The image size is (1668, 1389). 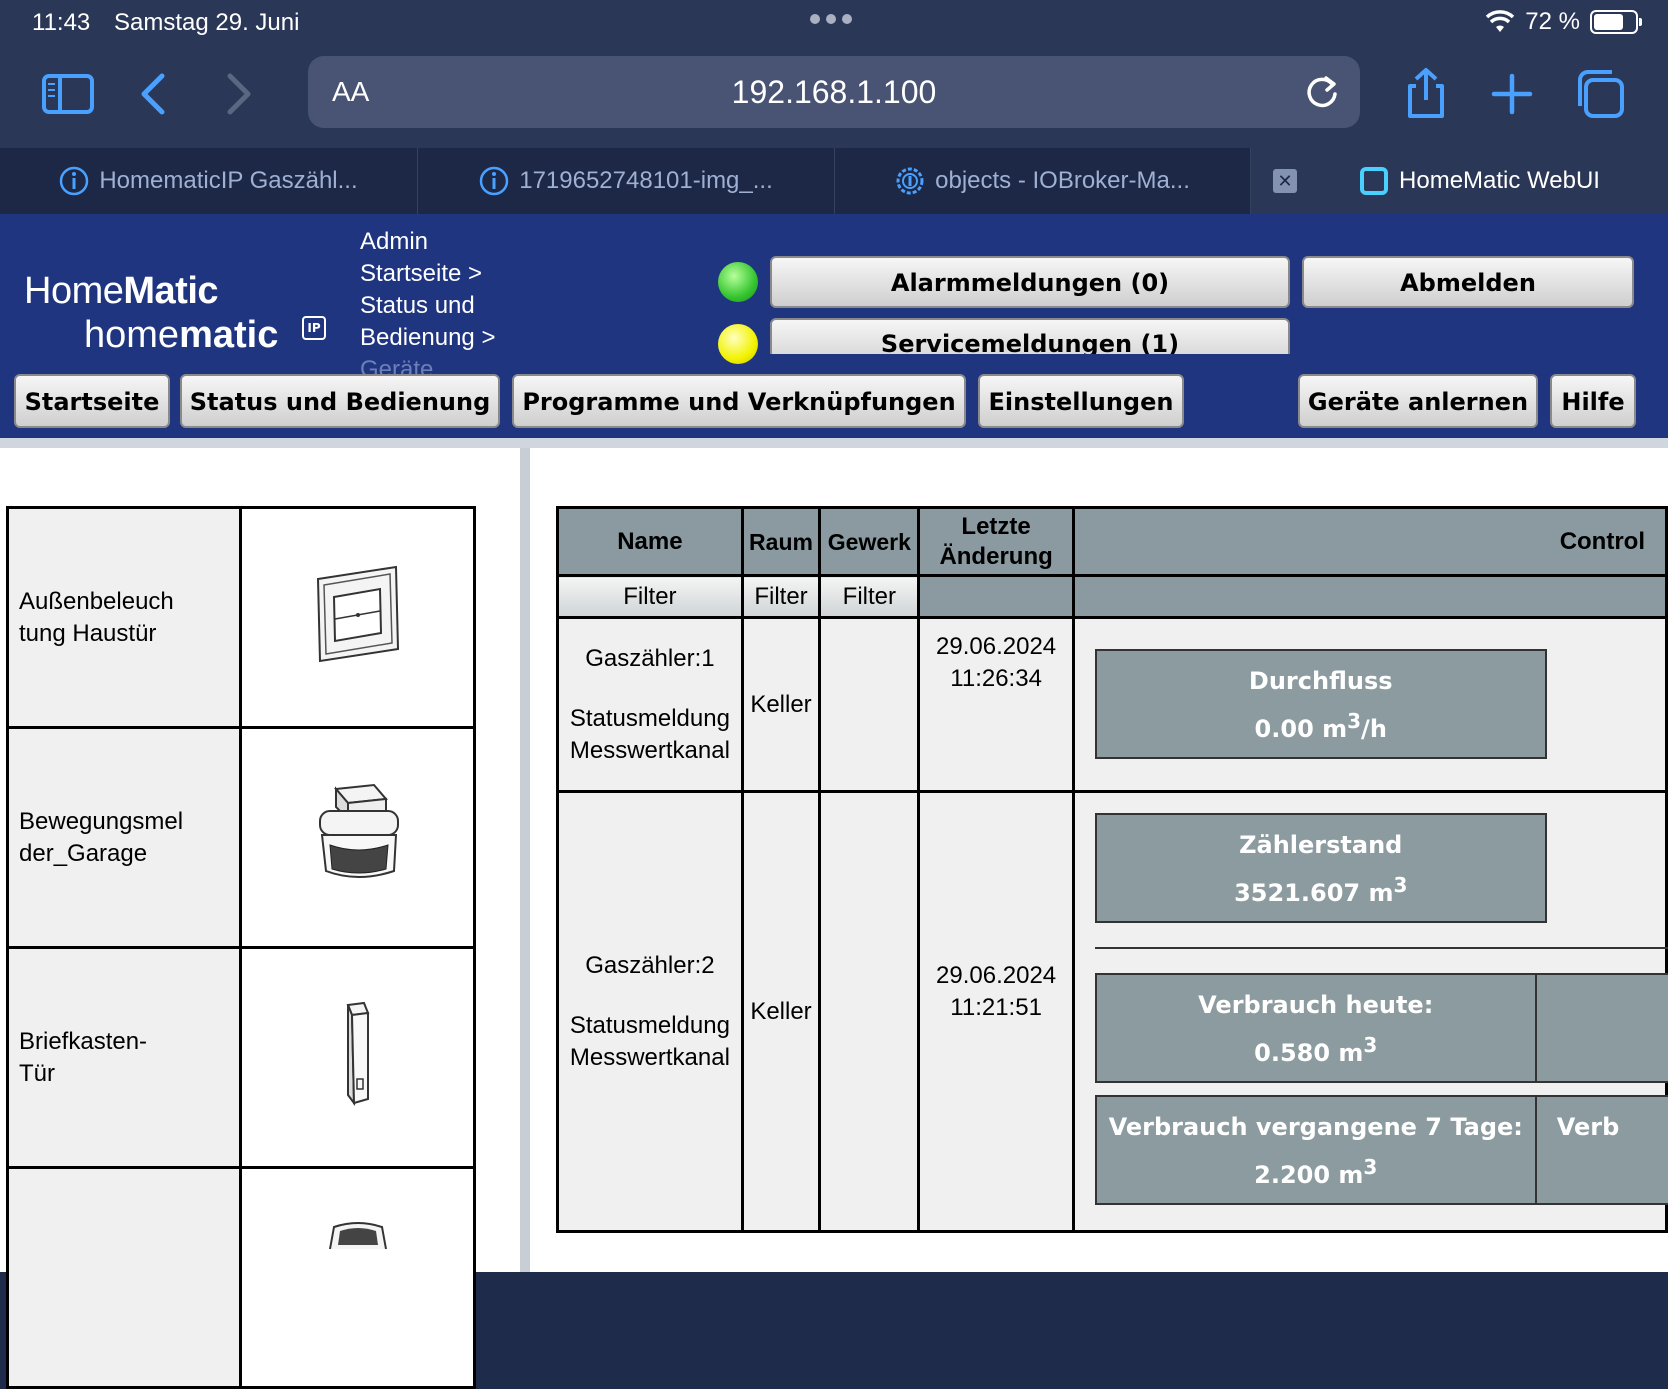 What do you see at coordinates (525, 860) in the screenshot?
I see `pane-divider` at bounding box center [525, 860].